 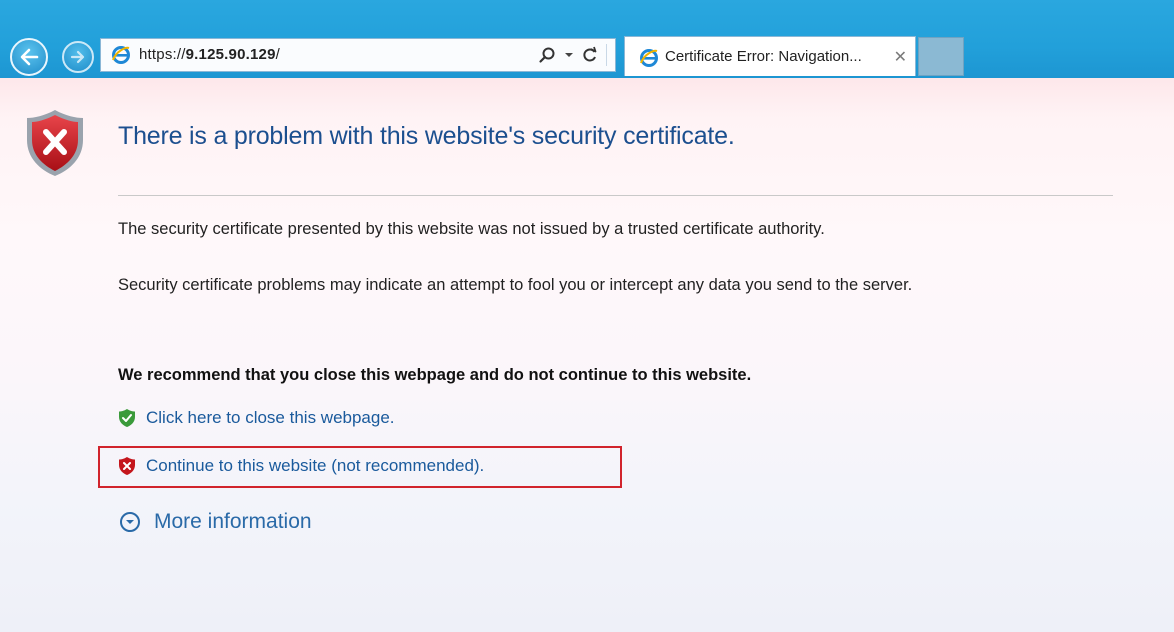 What do you see at coordinates (127, 418) in the screenshot?
I see `green-shield-icon` at bounding box center [127, 418].